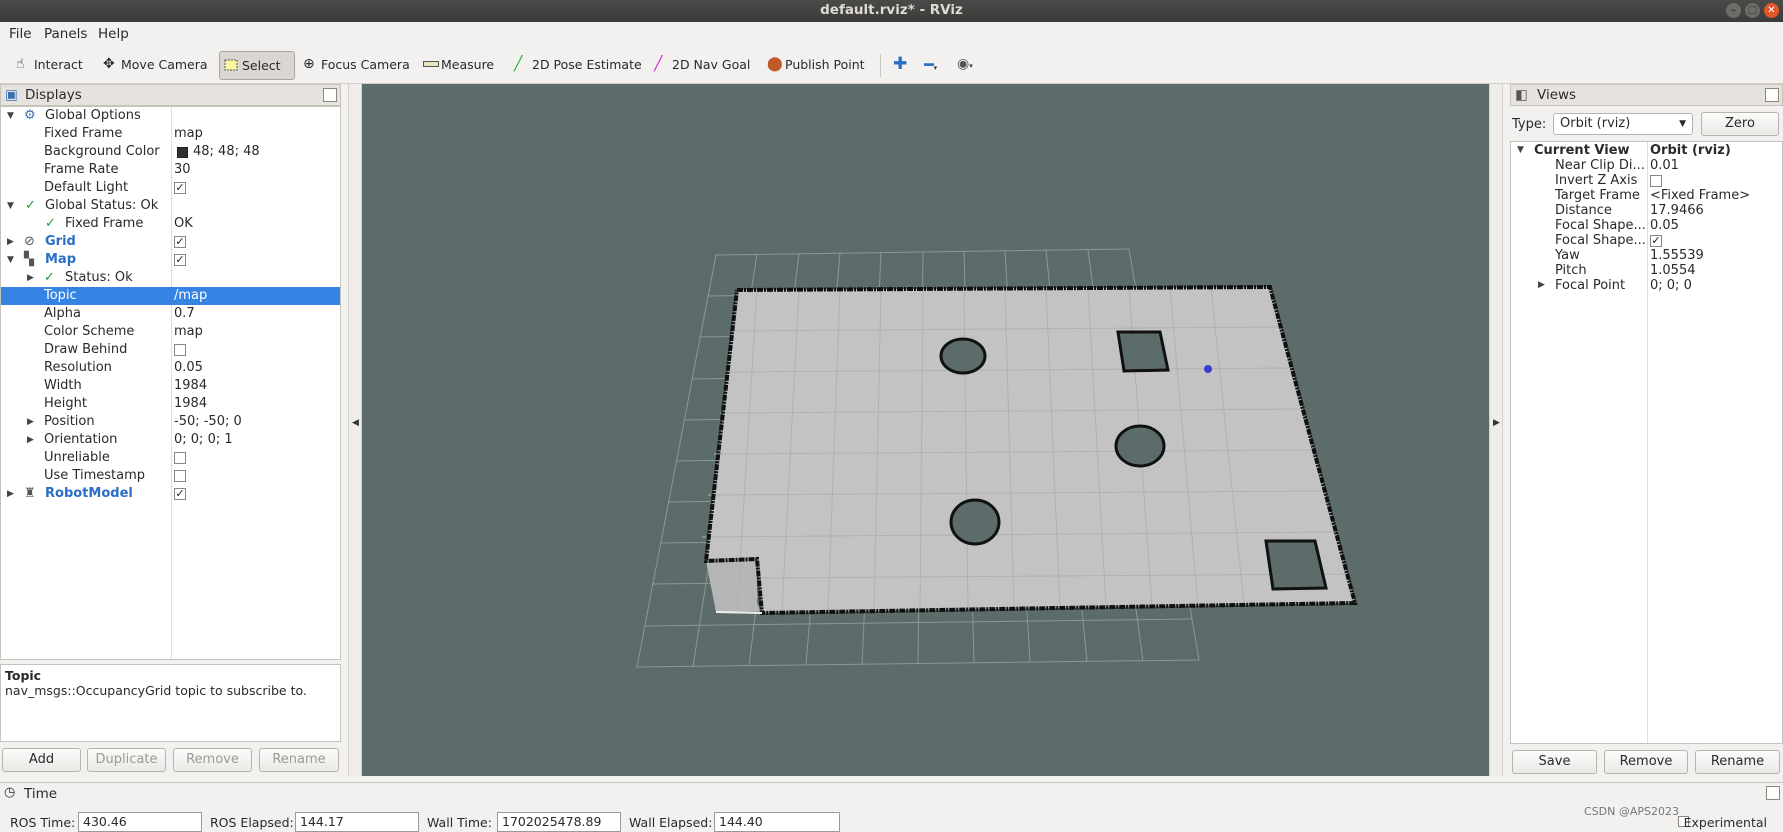 Image resolution: width=1783 pixels, height=832 pixels. I want to click on yaw-value: 1.55539, so click(1677, 255).